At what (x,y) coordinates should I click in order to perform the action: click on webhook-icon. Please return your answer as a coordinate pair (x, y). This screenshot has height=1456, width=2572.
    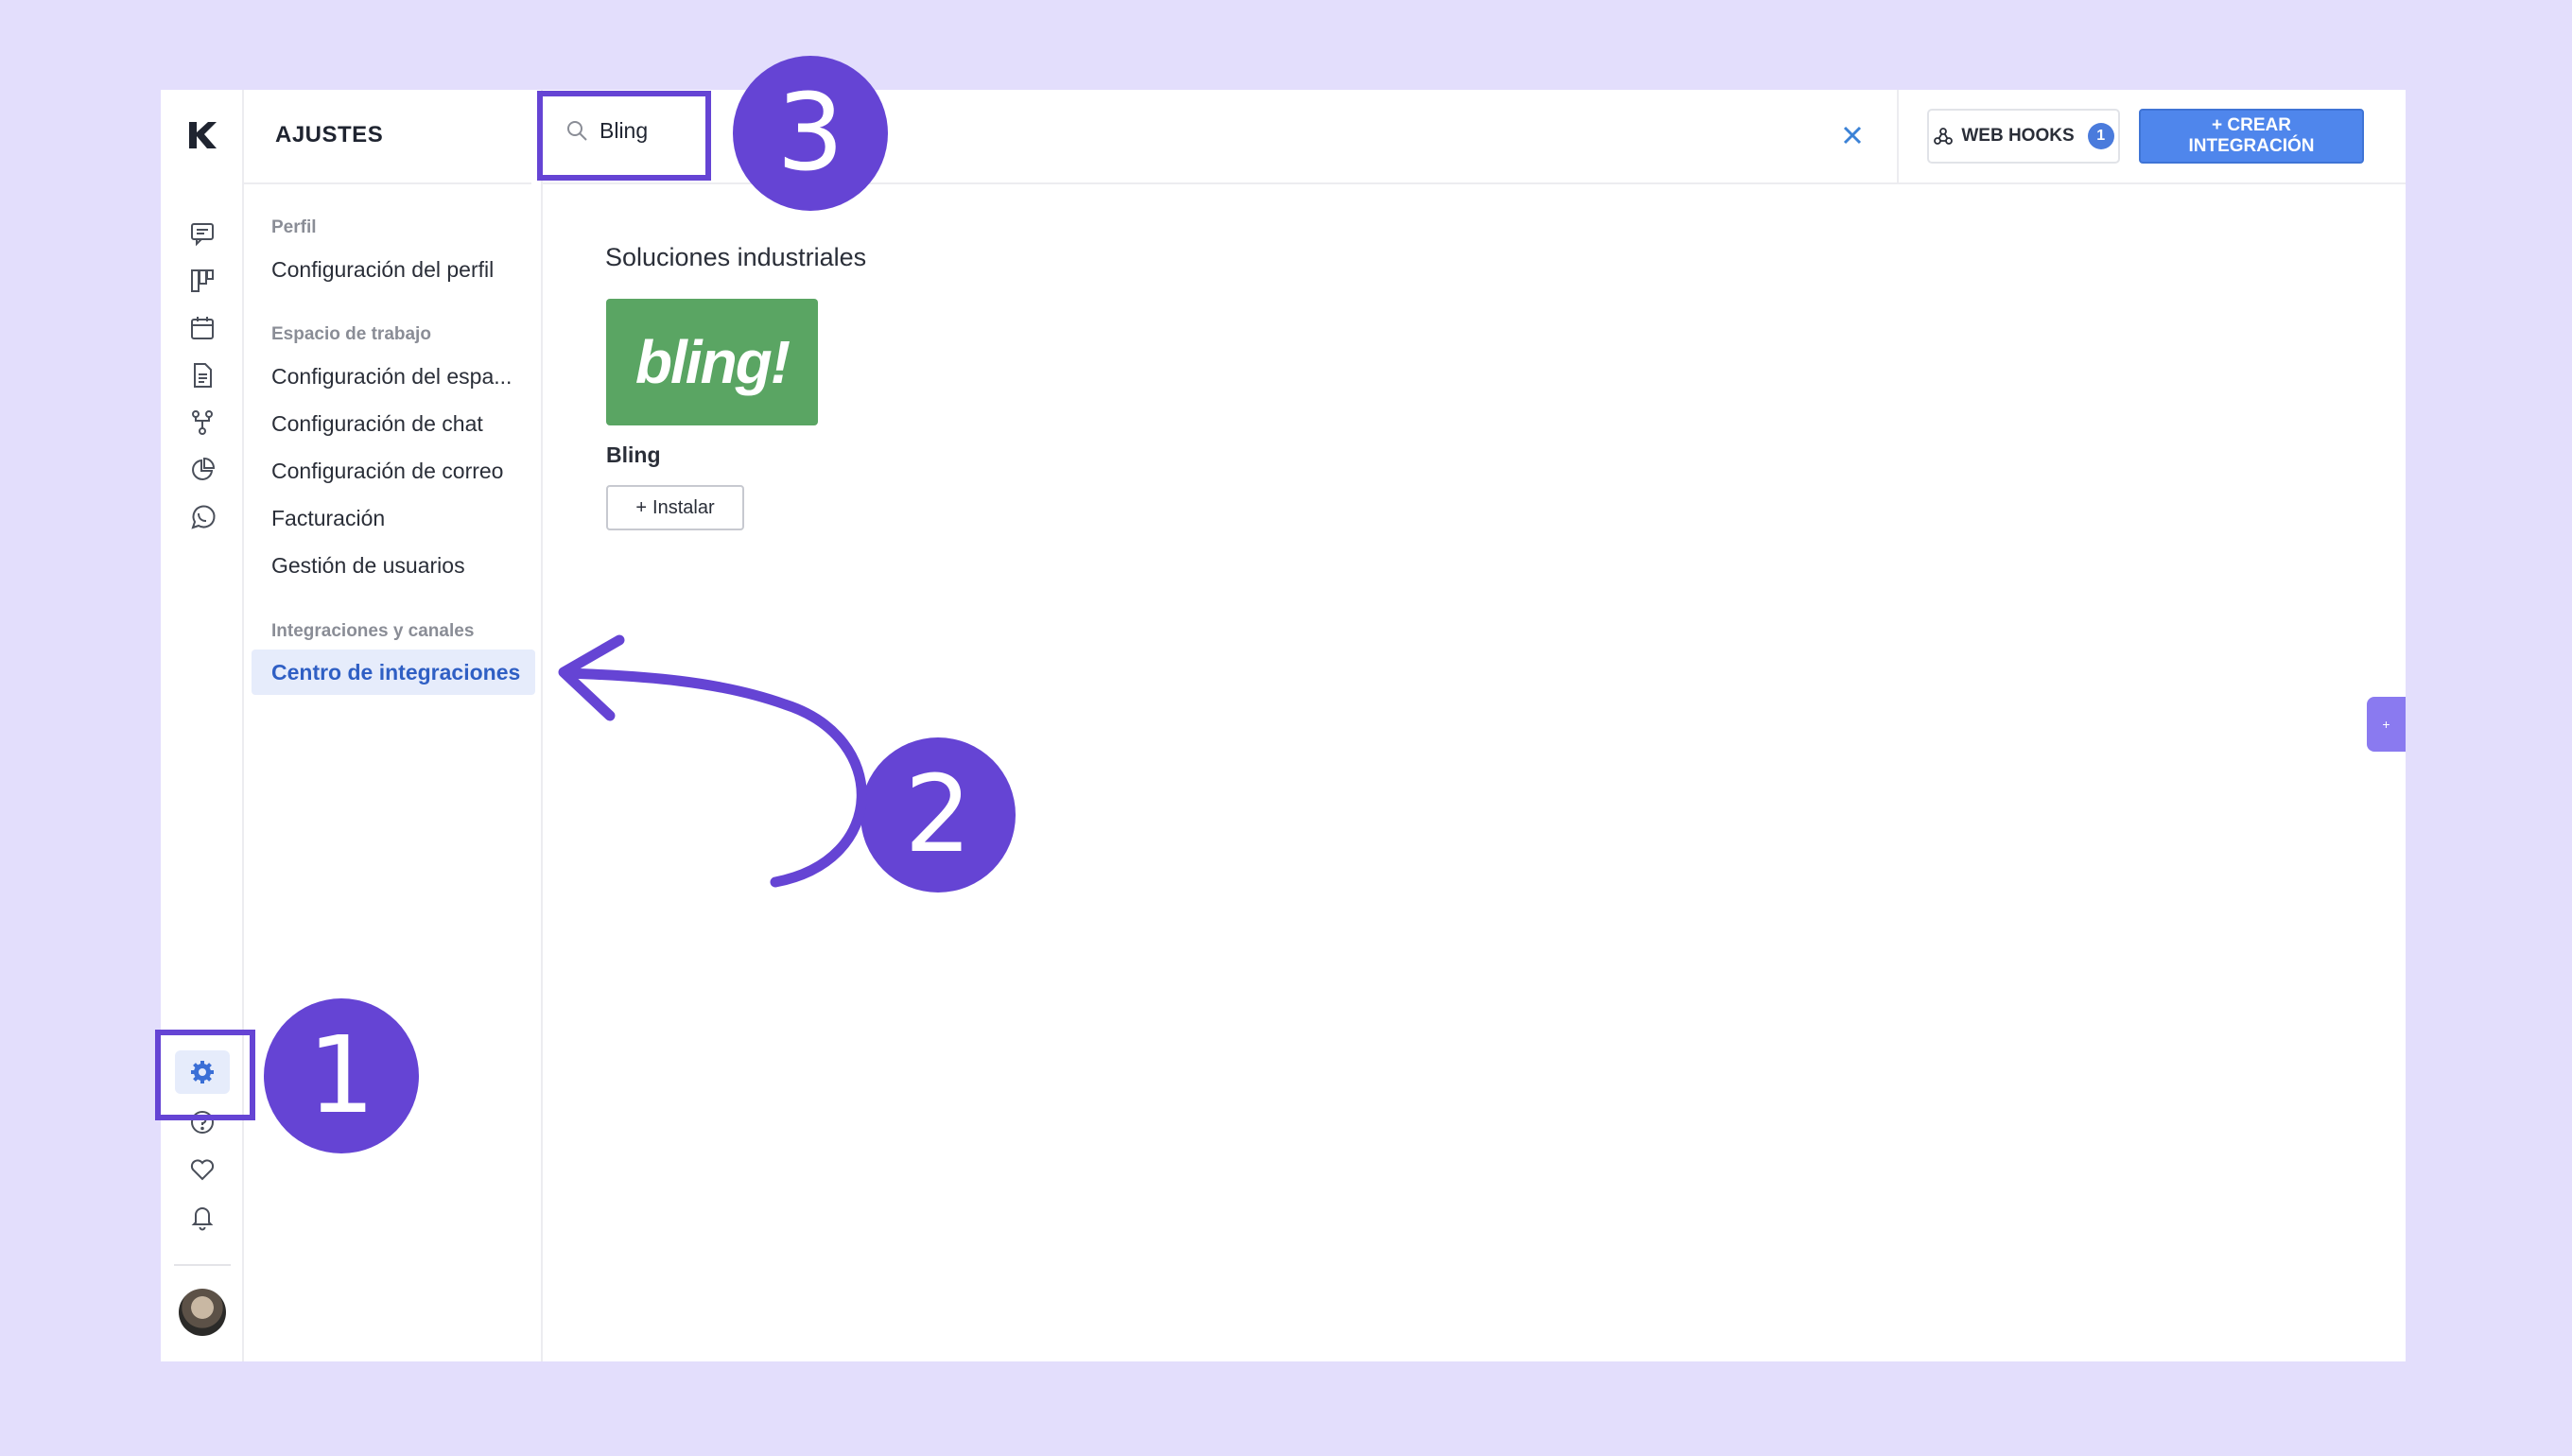
    Looking at the image, I should click on (1944, 136).